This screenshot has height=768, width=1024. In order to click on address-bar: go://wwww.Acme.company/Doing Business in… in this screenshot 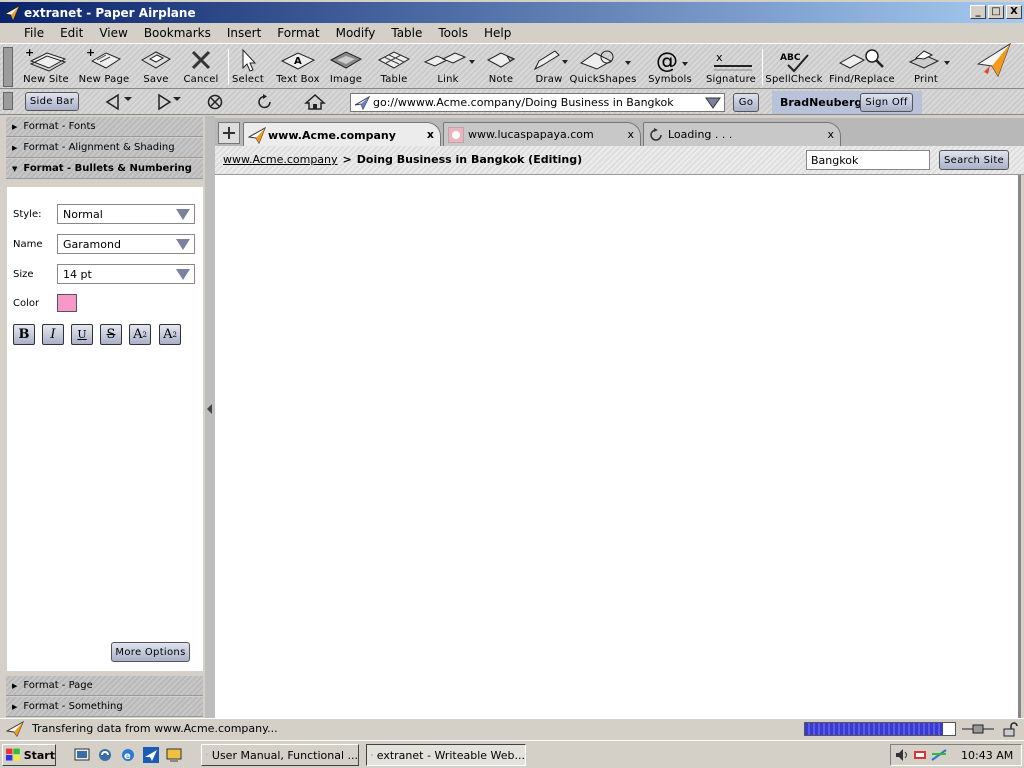, I will do `click(537, 102)`.